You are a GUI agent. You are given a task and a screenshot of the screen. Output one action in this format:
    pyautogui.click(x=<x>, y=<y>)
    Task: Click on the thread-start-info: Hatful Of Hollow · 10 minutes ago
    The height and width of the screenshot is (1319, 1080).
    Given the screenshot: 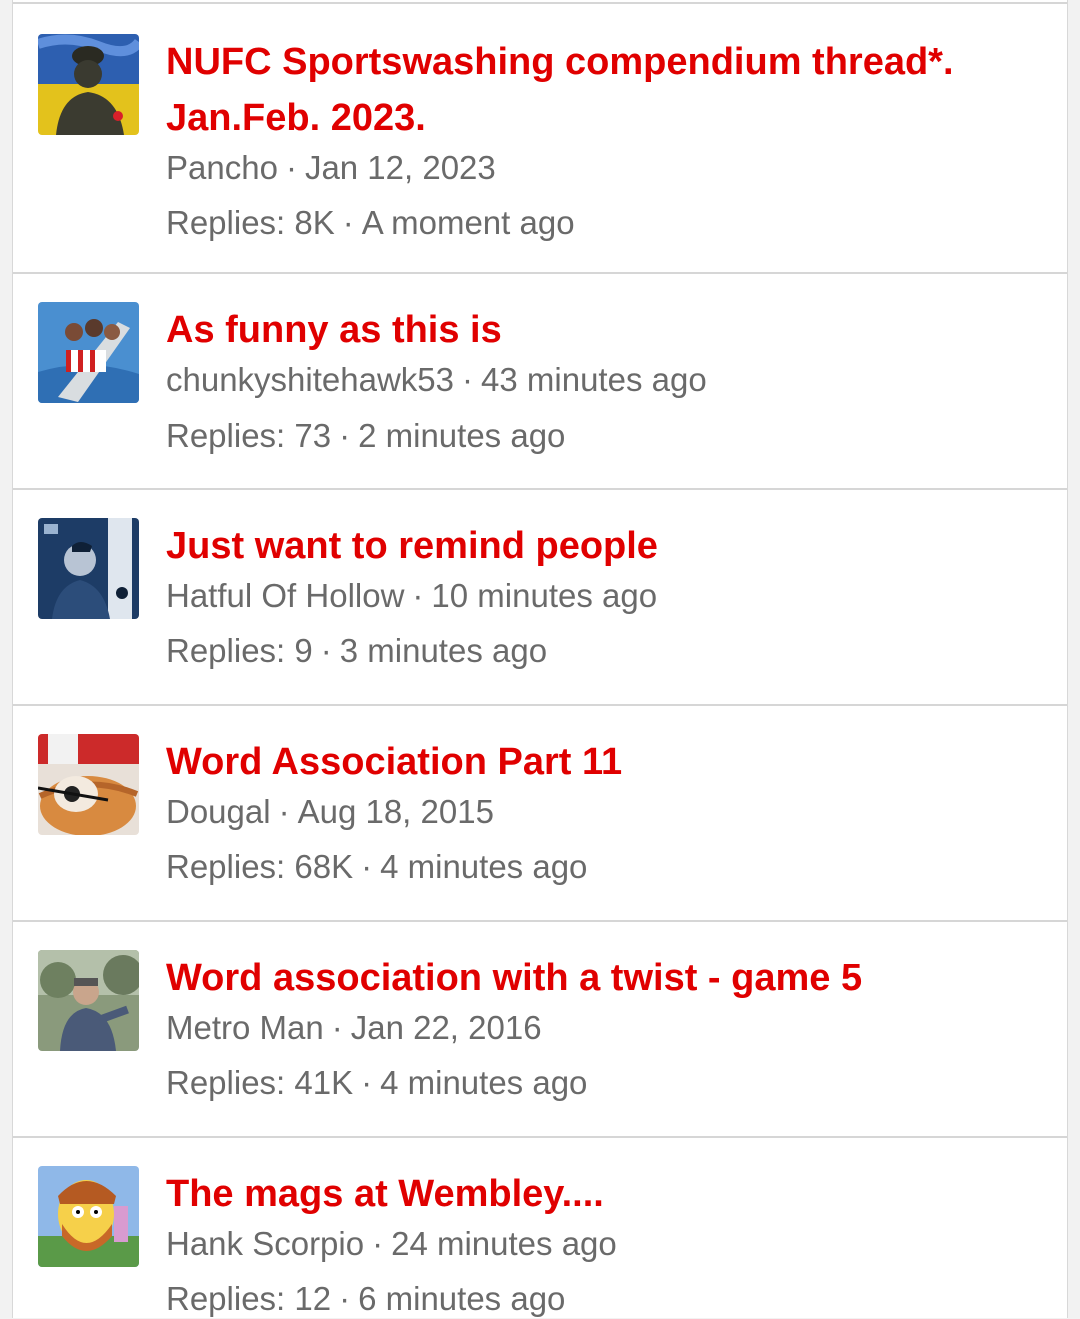 What is the action you would take?
    pyautogui.click(x=596, y=596)
    